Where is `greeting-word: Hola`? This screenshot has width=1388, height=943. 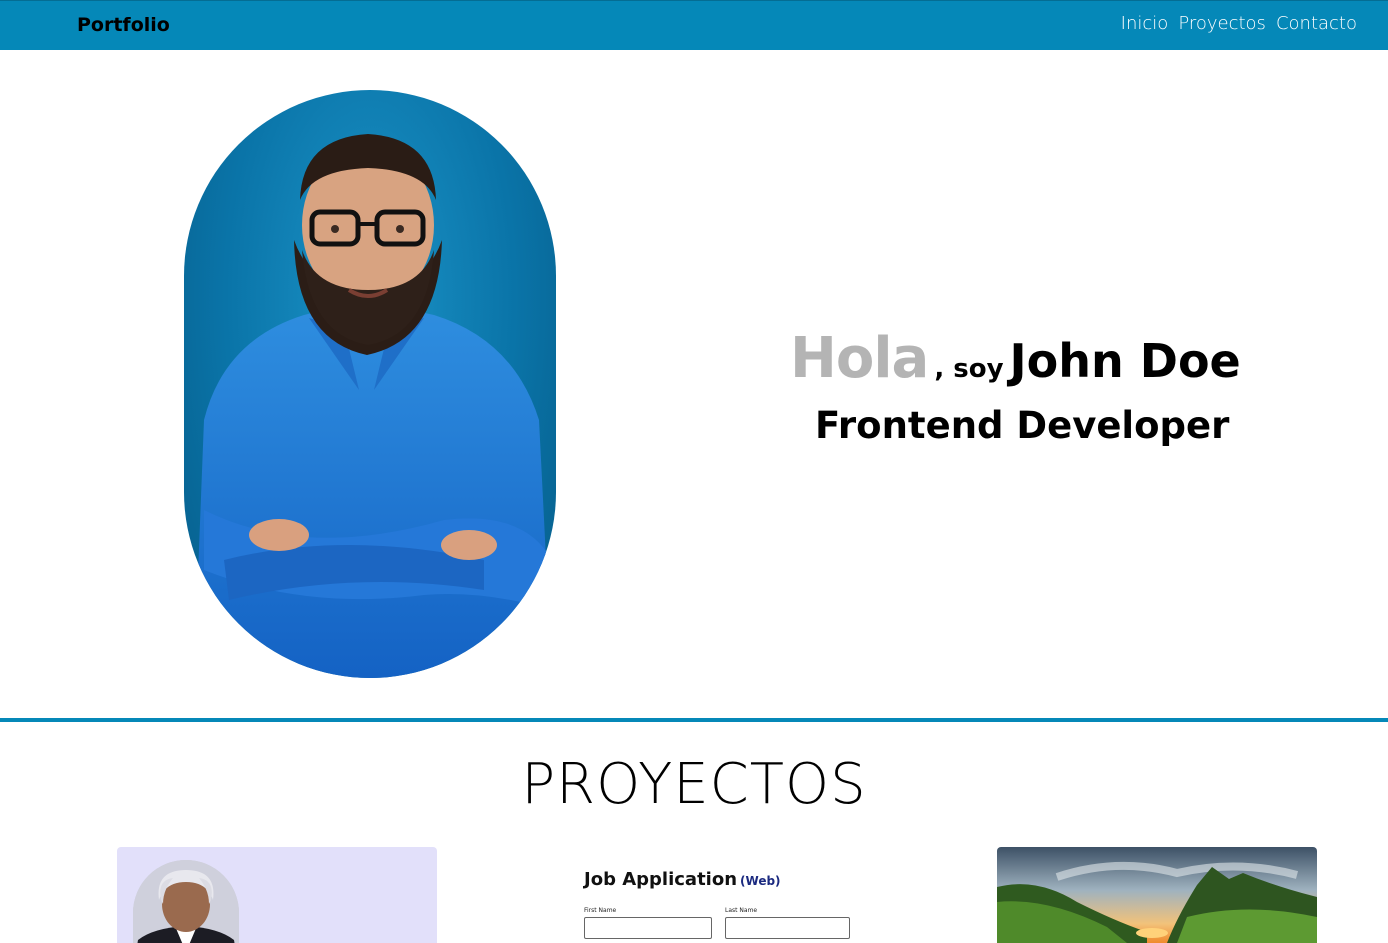
greeting-word: Hola is located at coordinates (859, 358).